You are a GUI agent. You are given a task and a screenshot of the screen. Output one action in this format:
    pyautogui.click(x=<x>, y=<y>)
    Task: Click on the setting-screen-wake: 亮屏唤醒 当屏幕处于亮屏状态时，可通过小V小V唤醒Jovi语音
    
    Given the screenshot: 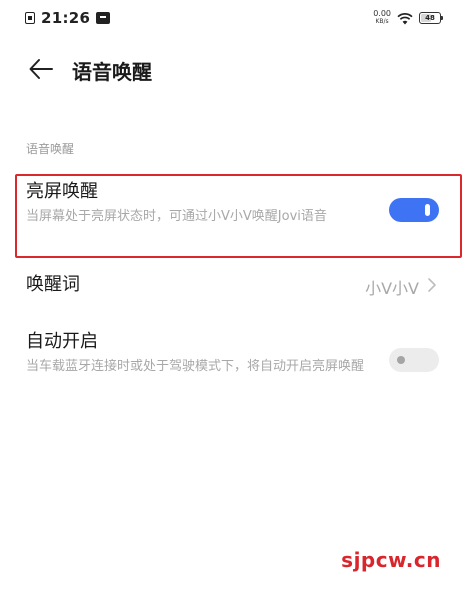 What is the action you would take?
    pyautogui.click(x=233, y=203)
    